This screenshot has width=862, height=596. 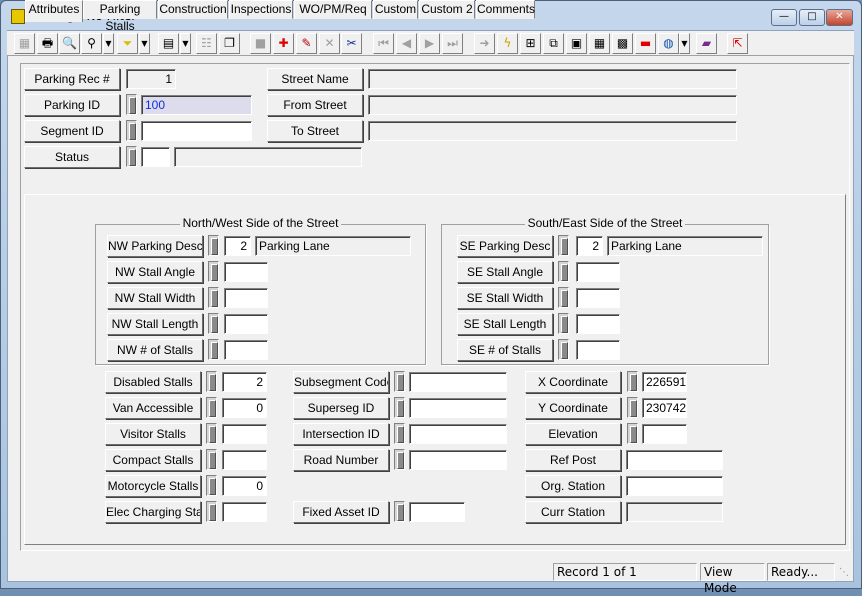 What do you see at coordinates (484, 43) in the screenshot?
I see `goto-arrow-icon: ➜` at bounding box center [484, 43].